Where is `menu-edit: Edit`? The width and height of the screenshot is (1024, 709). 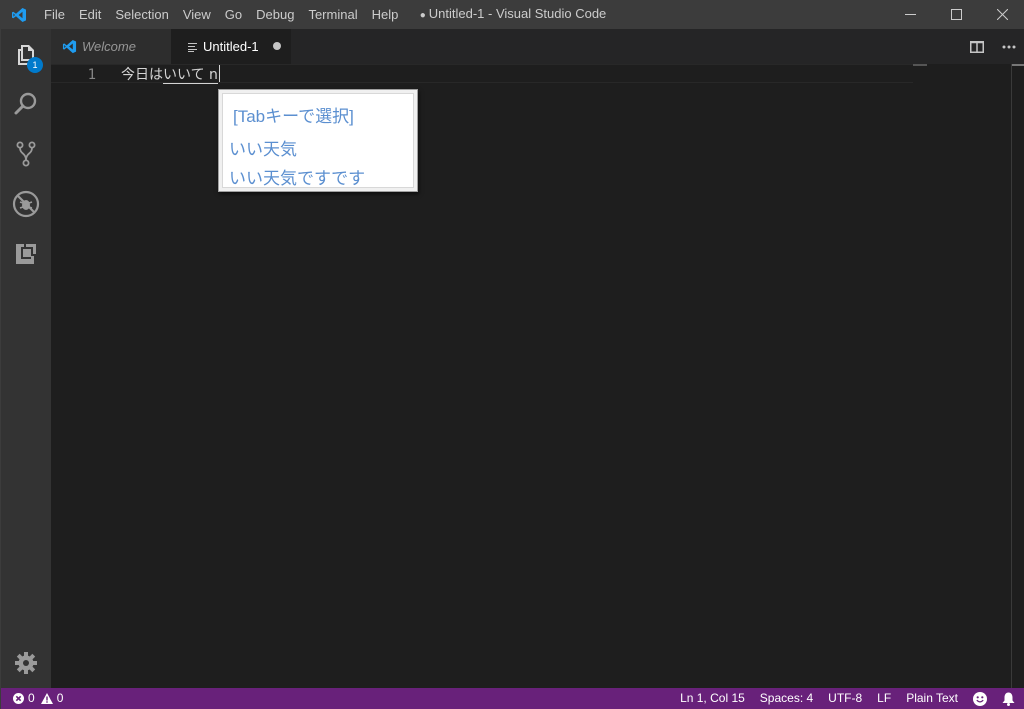
menu-edit: Edit is located at coordinates (90, 14).